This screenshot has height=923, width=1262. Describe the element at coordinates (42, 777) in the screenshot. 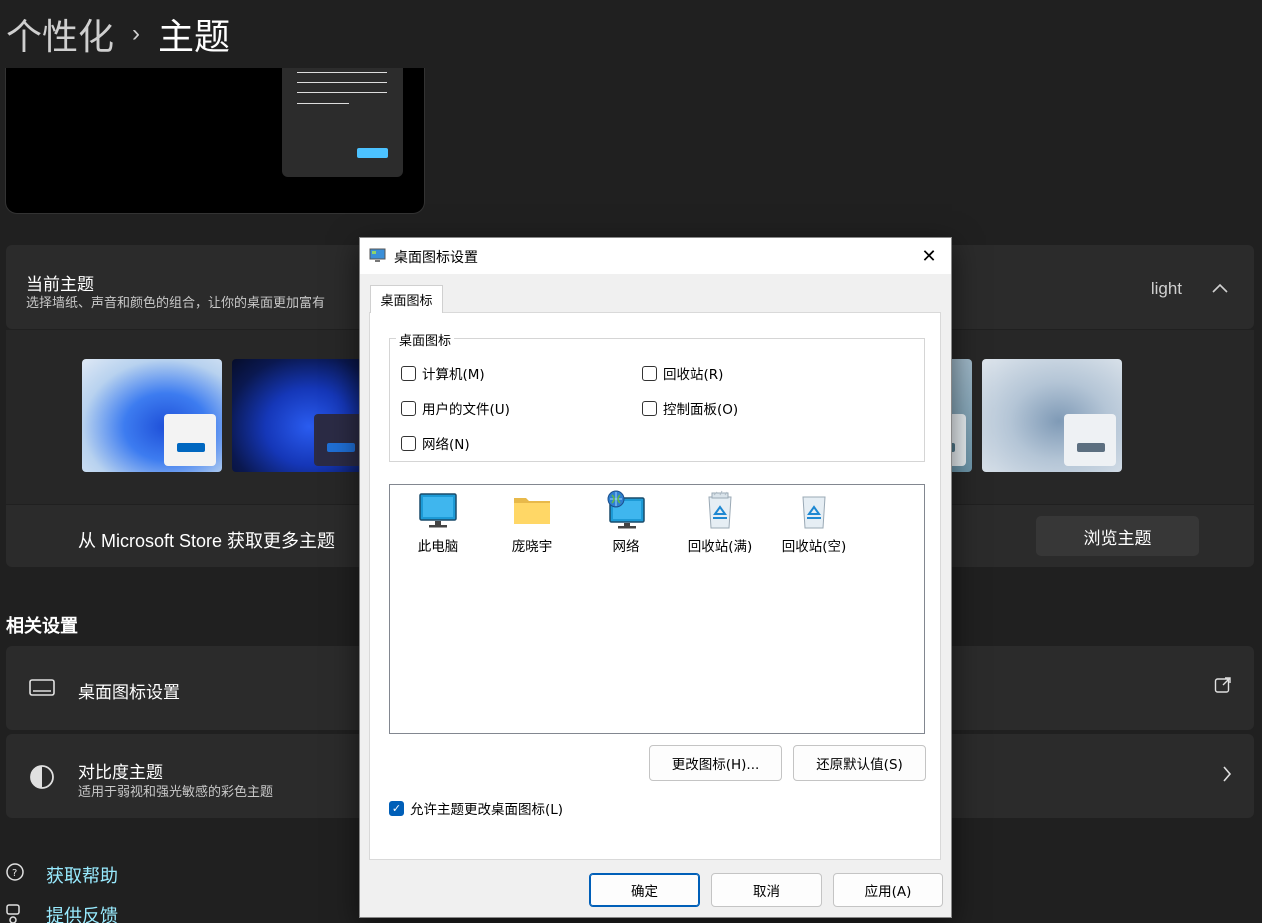

I see `contrast-icon` at that location.